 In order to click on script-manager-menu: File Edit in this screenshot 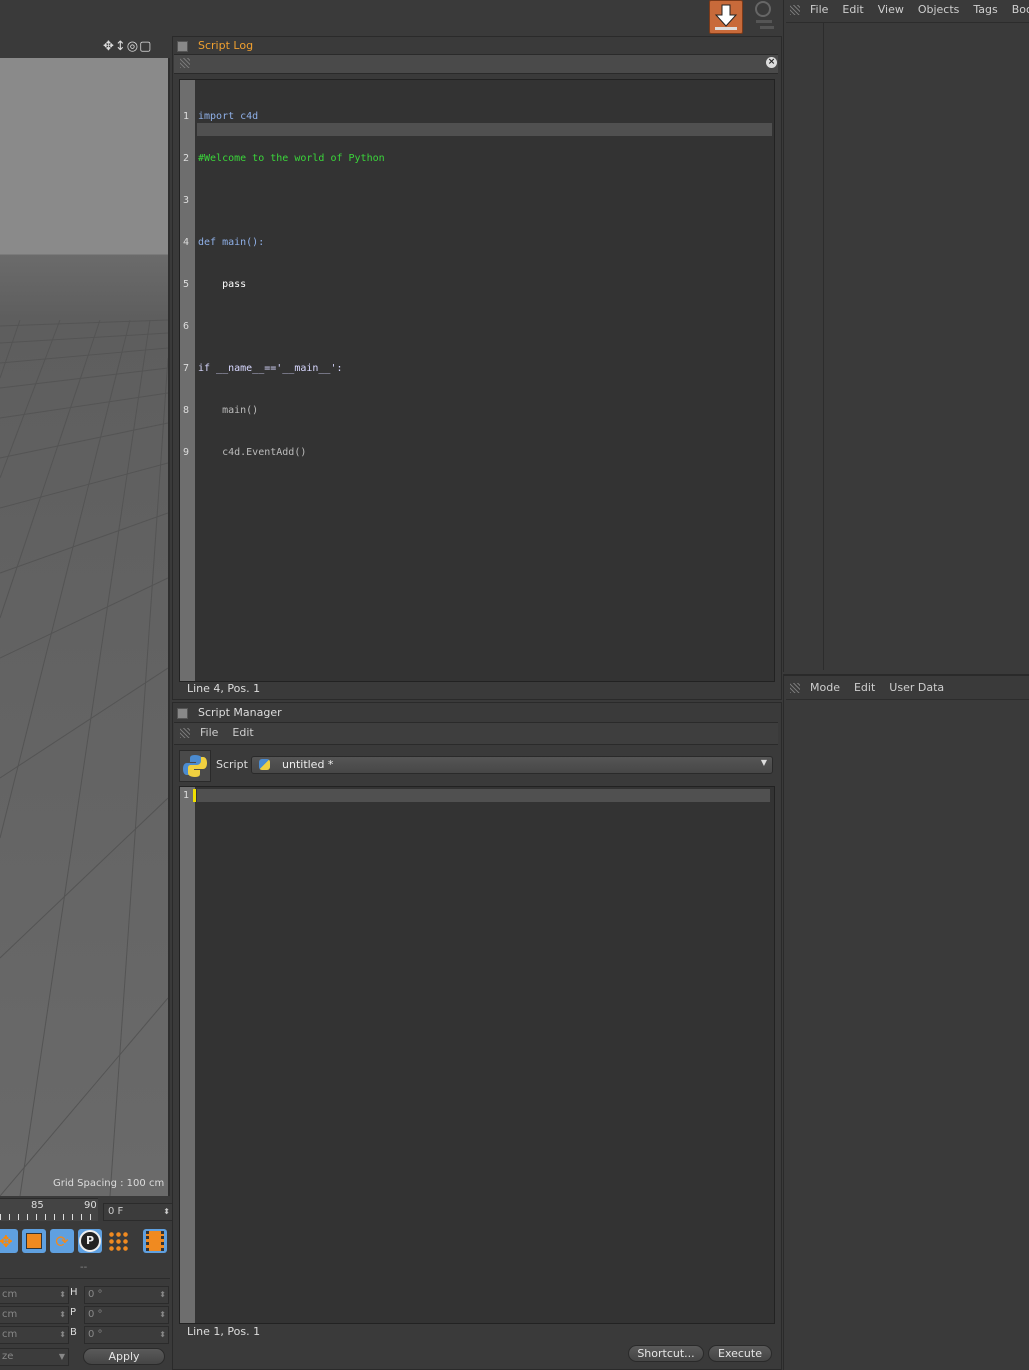, I will do `click(234, 732)`.